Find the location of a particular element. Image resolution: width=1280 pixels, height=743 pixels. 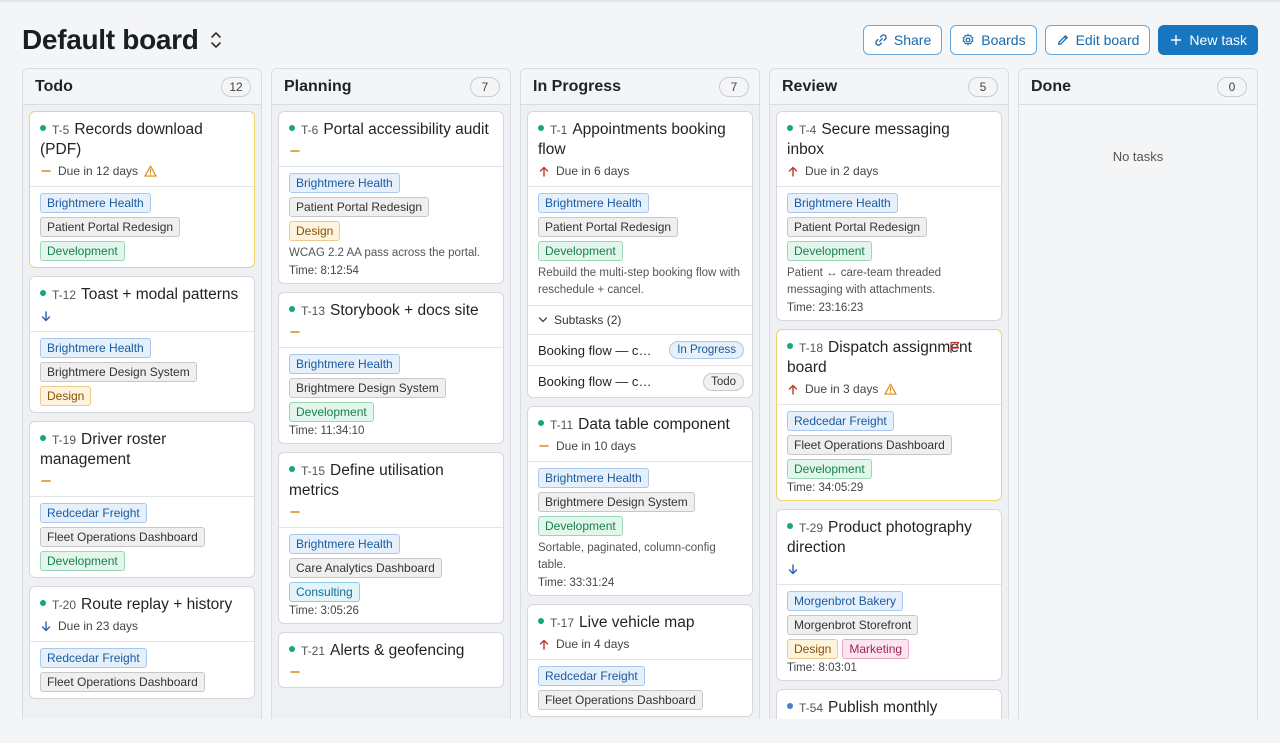

warning-icon is located at coordinates (150, 171).